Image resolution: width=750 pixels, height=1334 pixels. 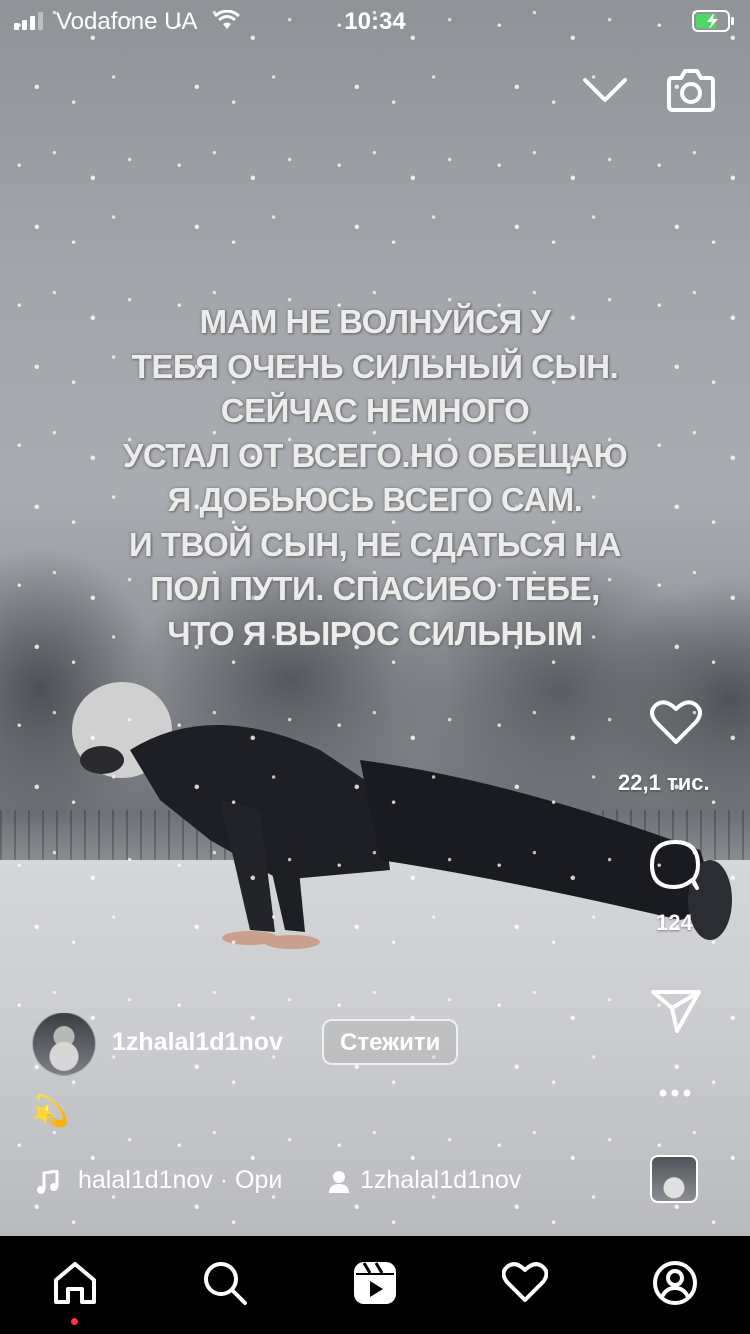 What do you see at coordinates (375, 410) in the screenshot?
I see `overlay-line: СЕЙЧАС НЕМНОГО` at bounding box center [375, 410].